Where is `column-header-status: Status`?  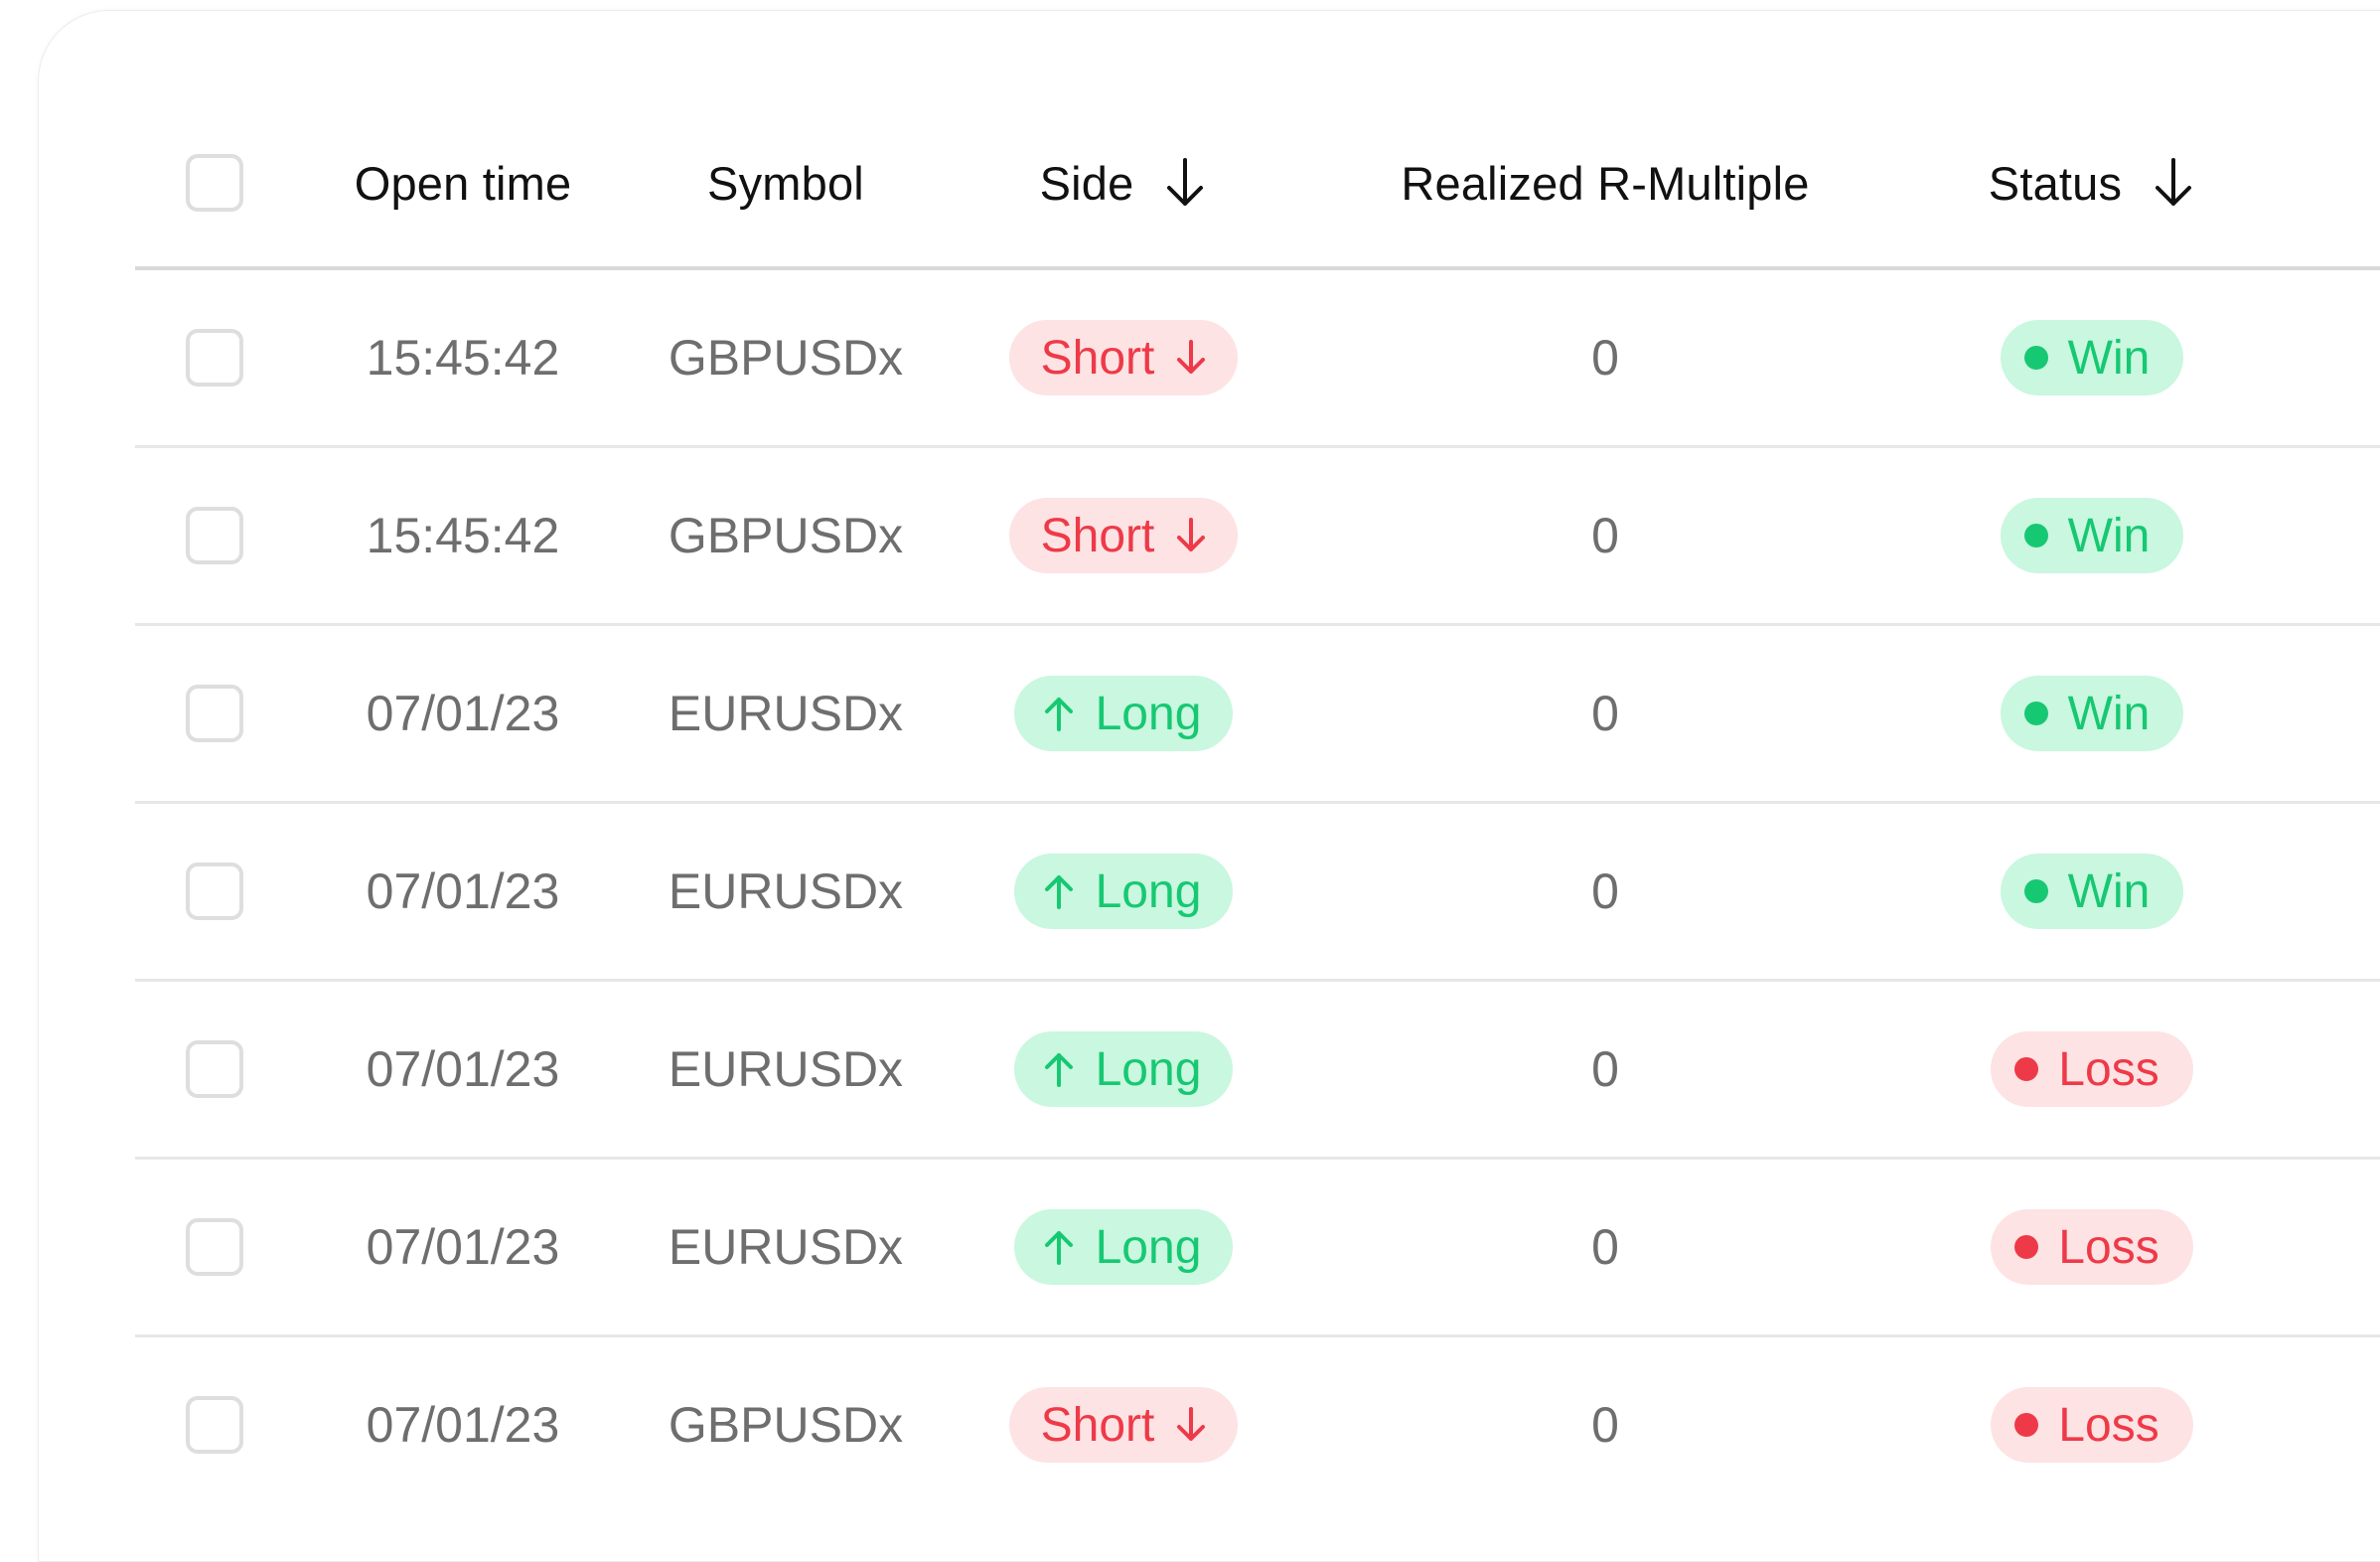 column-header-status: Status is located at coordinates (2055, 183).